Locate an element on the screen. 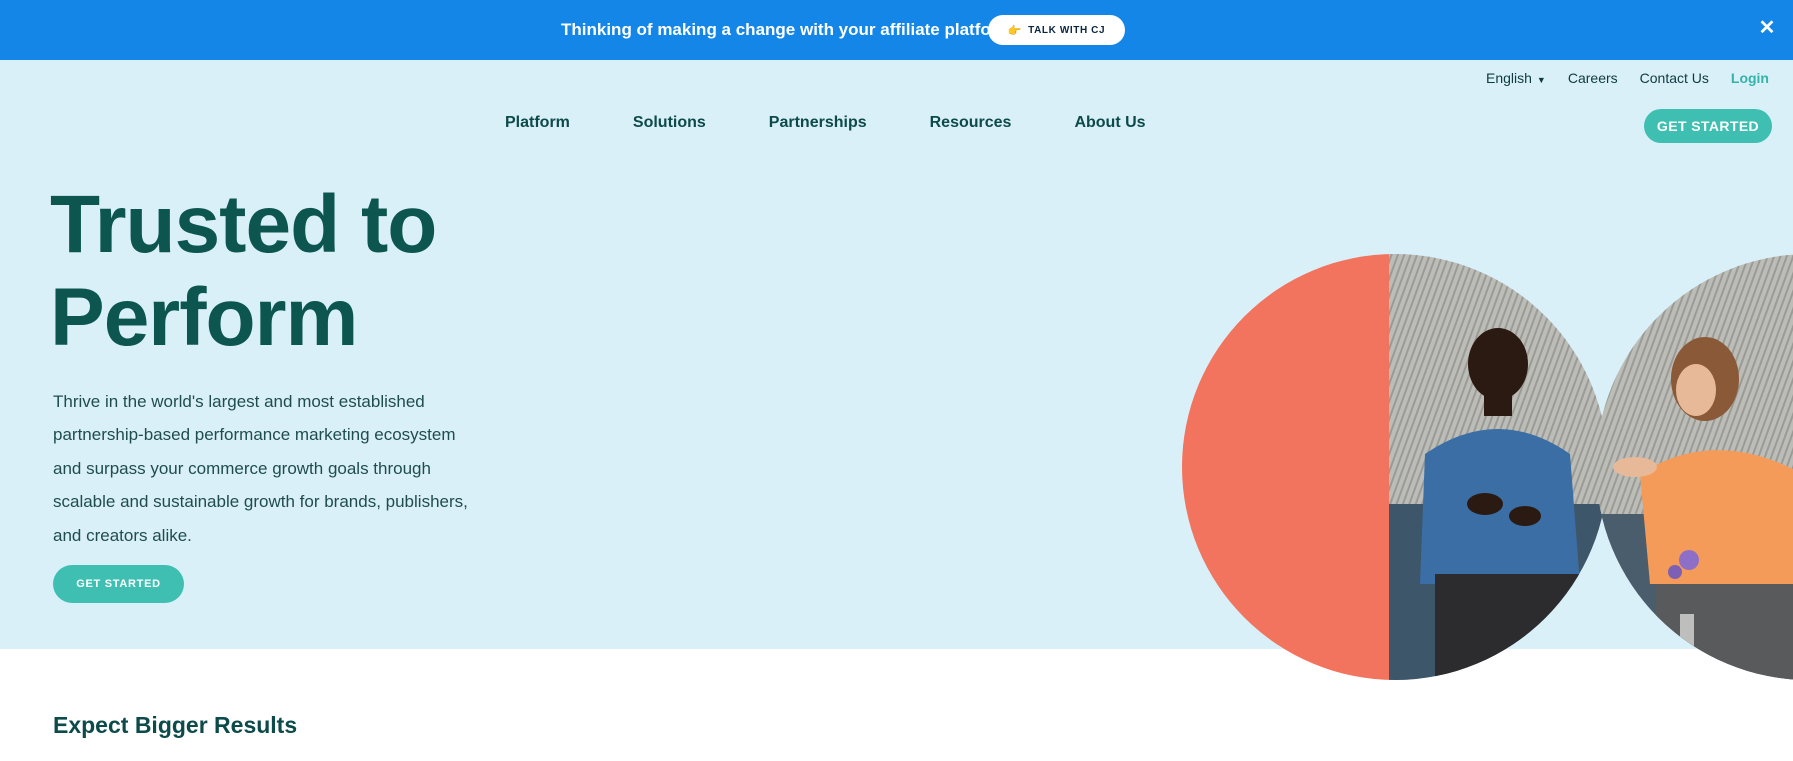 Image resolution: width=1793 pixels, height=761 pixels. photo-disk-right is located at coordinates (1694, 467).